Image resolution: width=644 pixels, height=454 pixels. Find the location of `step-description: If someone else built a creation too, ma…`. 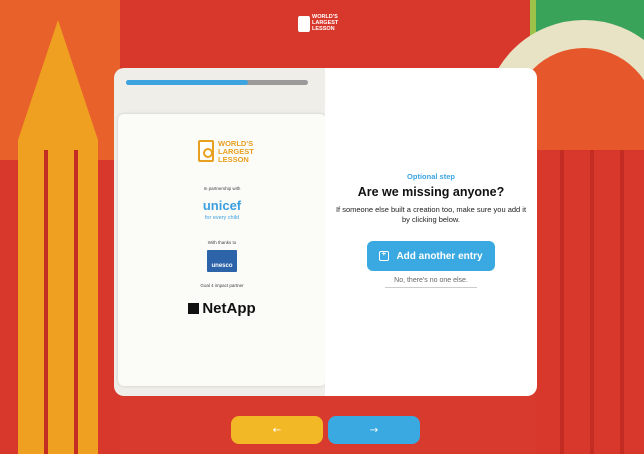

step-description: If someone else built a creation too, ma… is located at coordinates (431, 214).